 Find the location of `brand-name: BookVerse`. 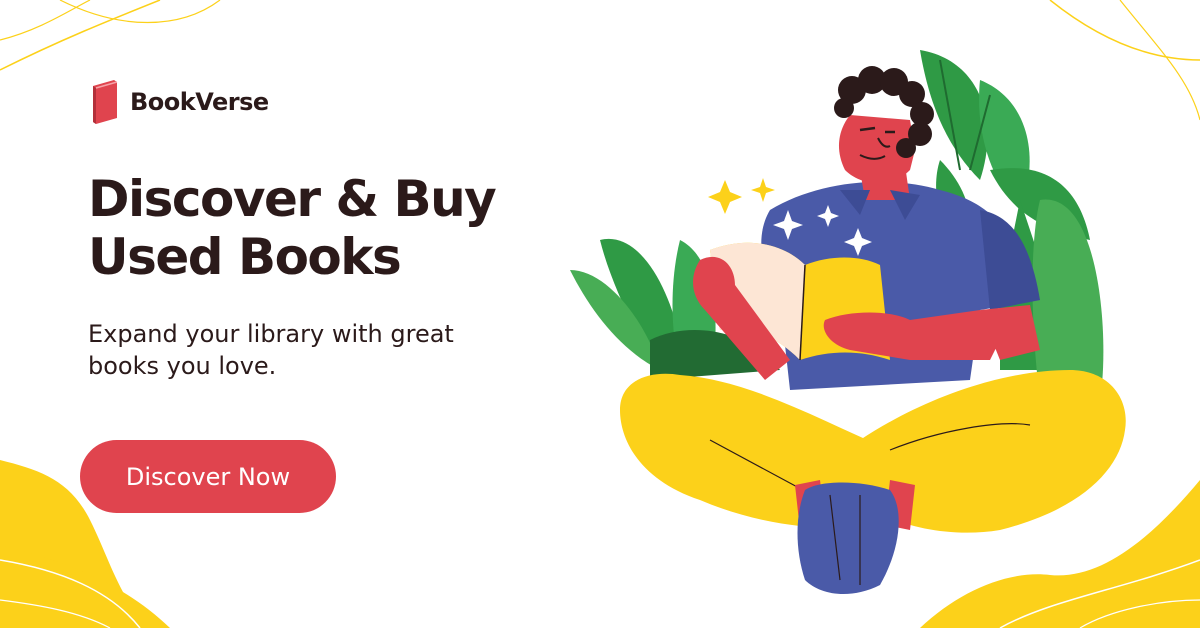

brand-name: BookVerse is located at coordinates (199, 102).